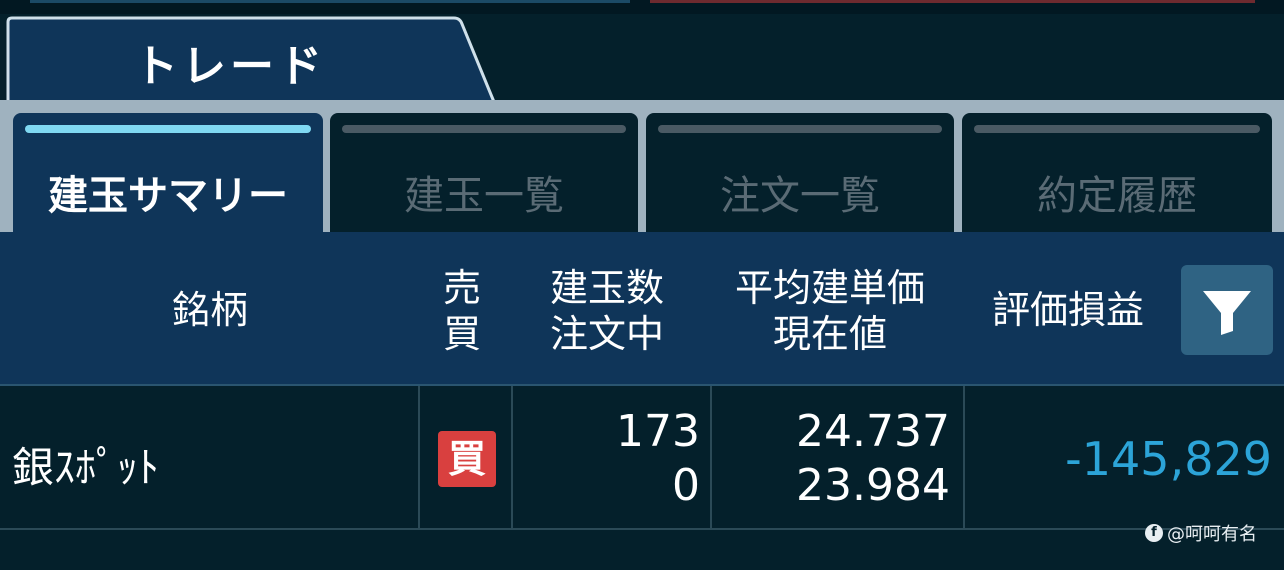  Describe the element at coordinates (1067, 310) in the screenshot. I see `header-pl: 評価損益` at that location.